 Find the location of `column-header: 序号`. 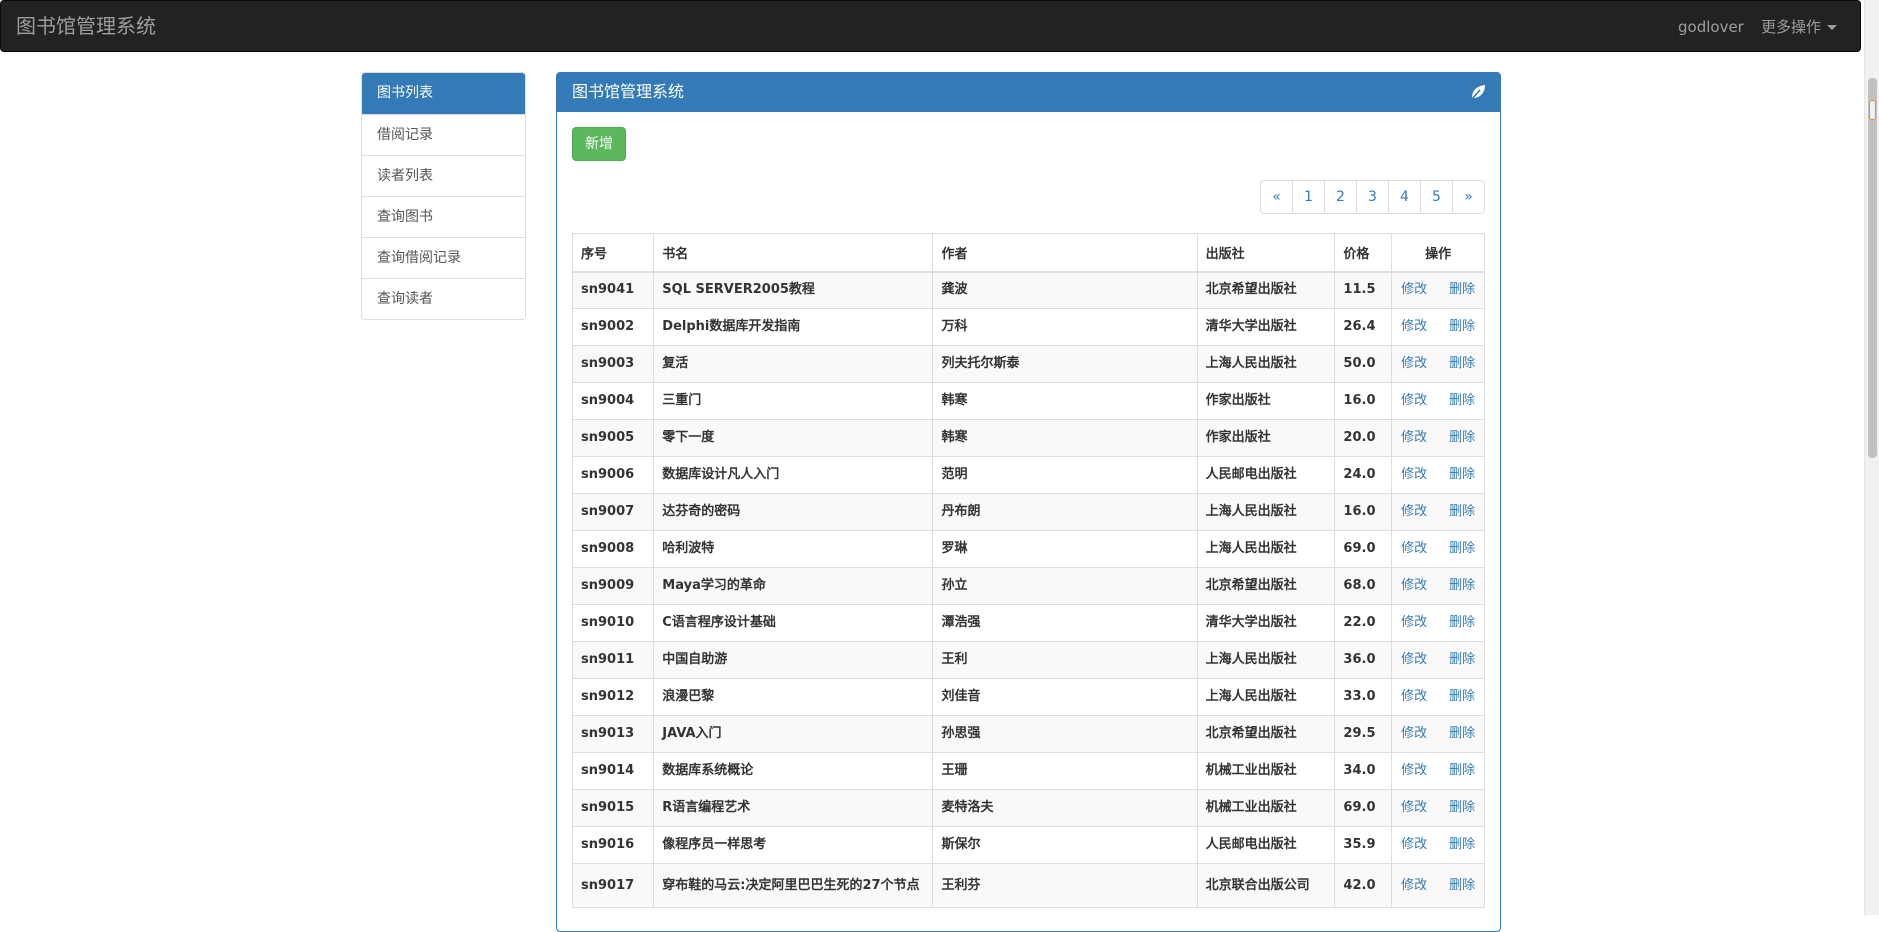

column-header: 序号 is located at coordinates (613, 253).